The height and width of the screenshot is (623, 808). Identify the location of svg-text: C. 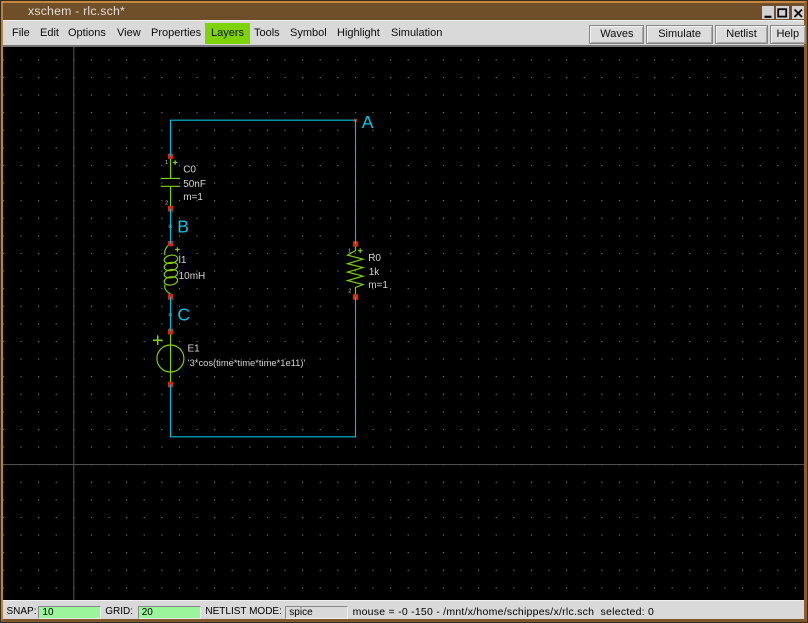
(183, 315).